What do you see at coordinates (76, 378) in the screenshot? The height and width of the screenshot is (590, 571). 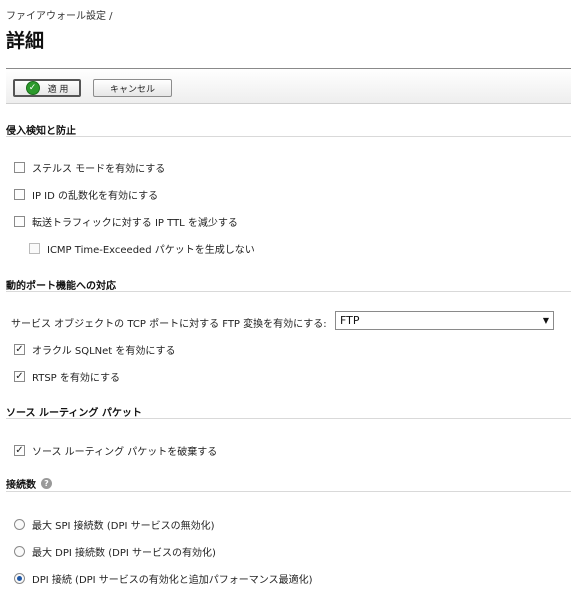 I see `rtsp-label: RTSP を有効にする` at bounding box center [76, 378].